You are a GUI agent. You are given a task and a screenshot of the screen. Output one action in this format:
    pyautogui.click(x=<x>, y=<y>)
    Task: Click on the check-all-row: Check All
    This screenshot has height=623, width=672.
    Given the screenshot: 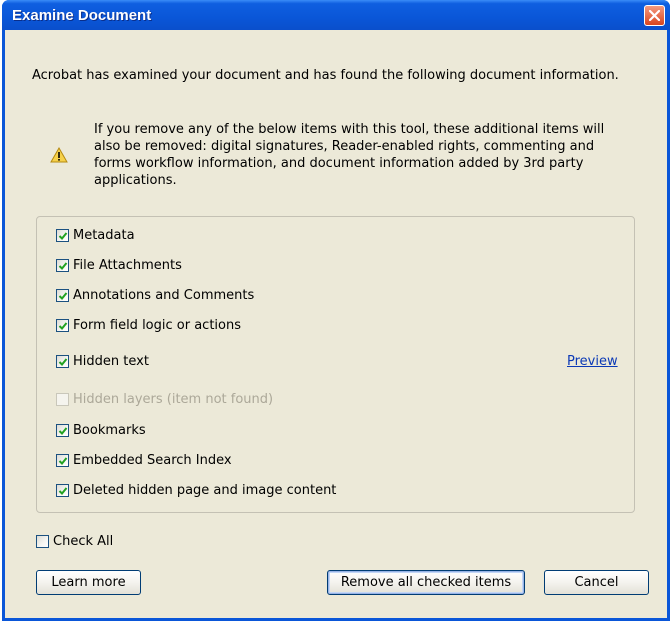 What is the action you would take?
    pyautogui.click(x=74, y=541)
    